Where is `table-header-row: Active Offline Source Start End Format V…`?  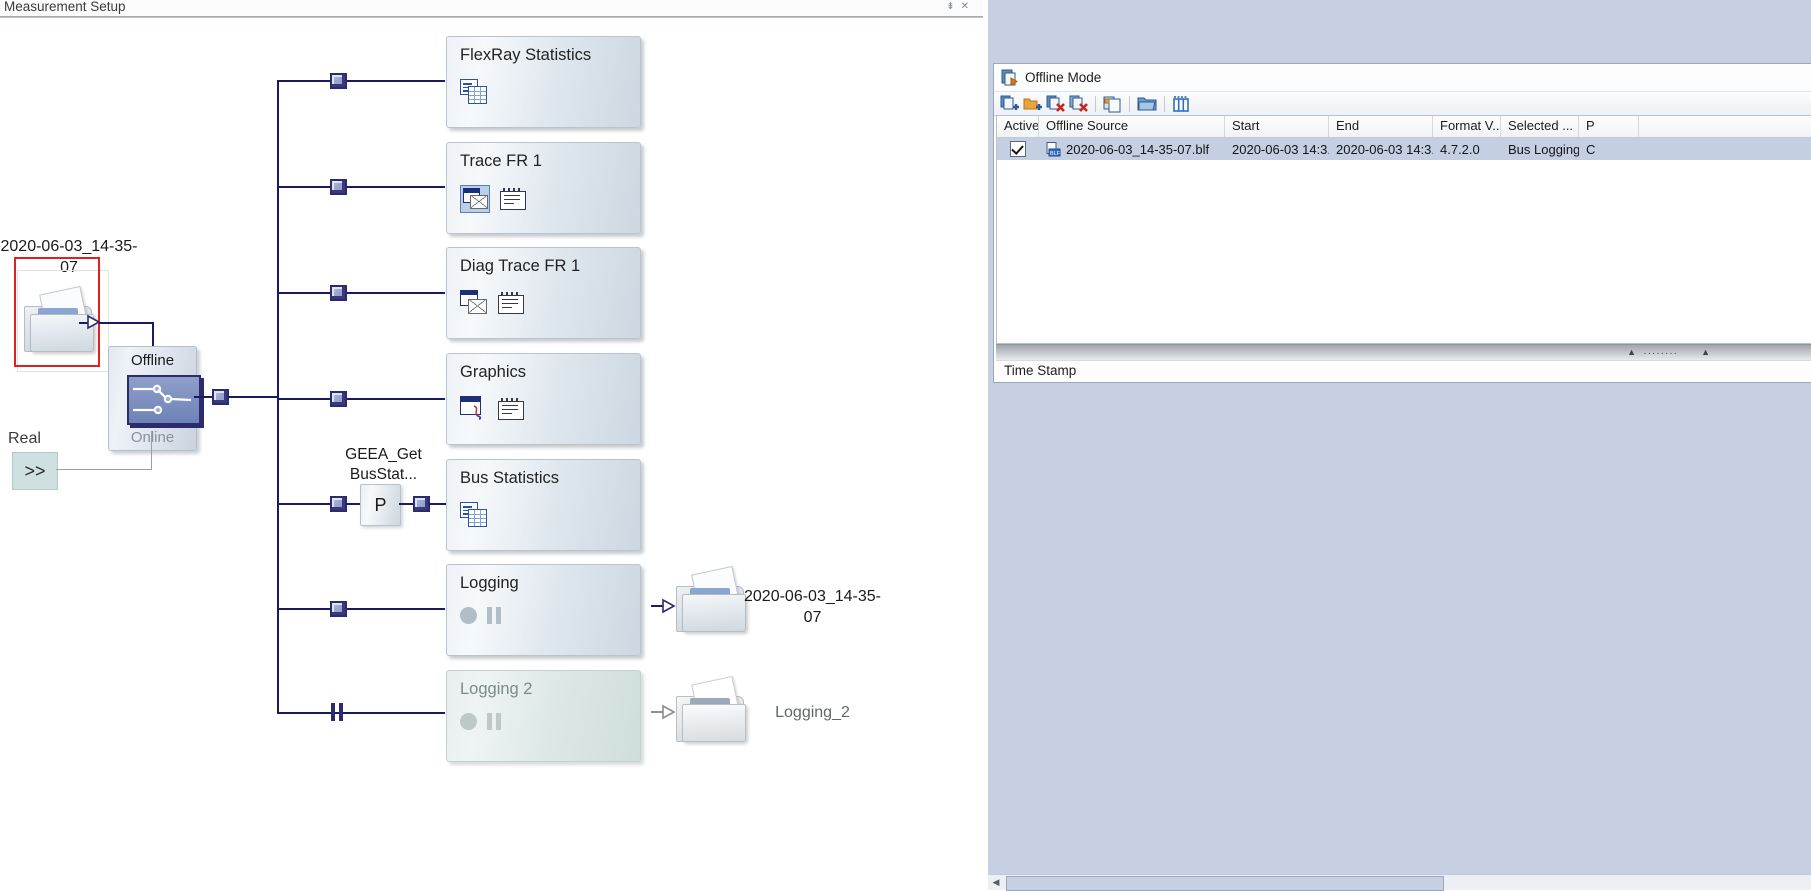 table-header-row: Active Offline Source Start End Format V… is located at coordinates (1404, 127).